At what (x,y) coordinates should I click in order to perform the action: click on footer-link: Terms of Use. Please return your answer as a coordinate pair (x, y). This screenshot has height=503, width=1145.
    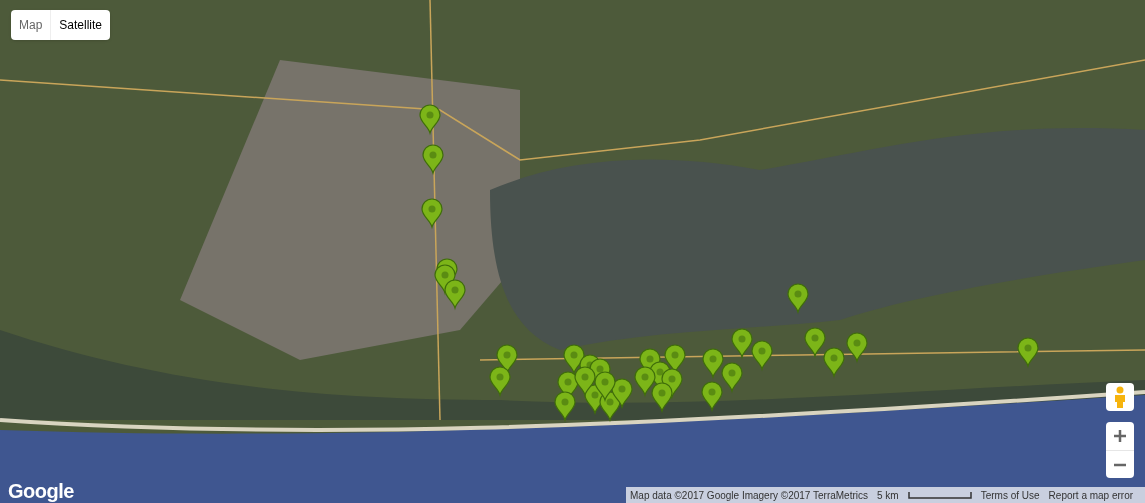
    Looking at the image, I should click on (1010, 495).